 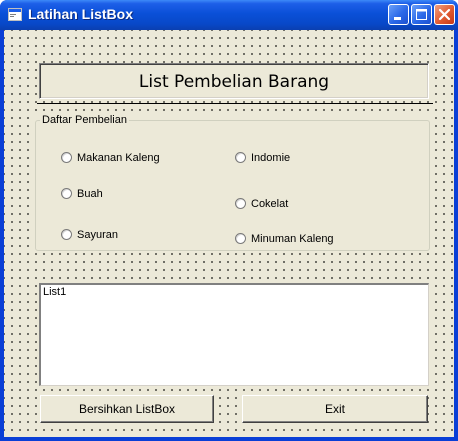 I want to click on radio-label: Indomie, so click(x=271, y=158).